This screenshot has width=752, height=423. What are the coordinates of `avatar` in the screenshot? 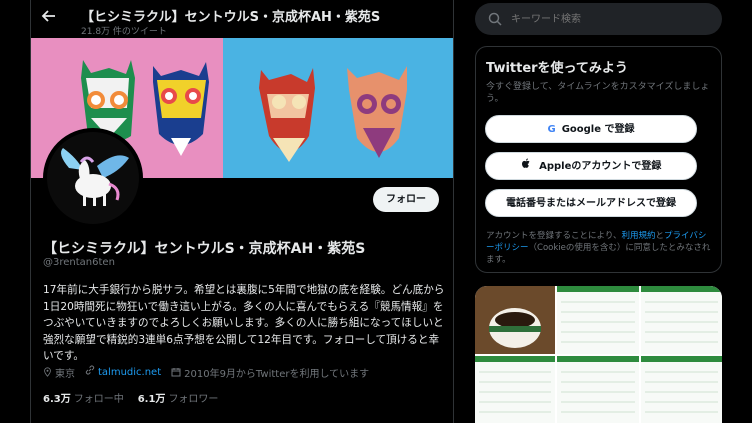 It's located at (93, 178).